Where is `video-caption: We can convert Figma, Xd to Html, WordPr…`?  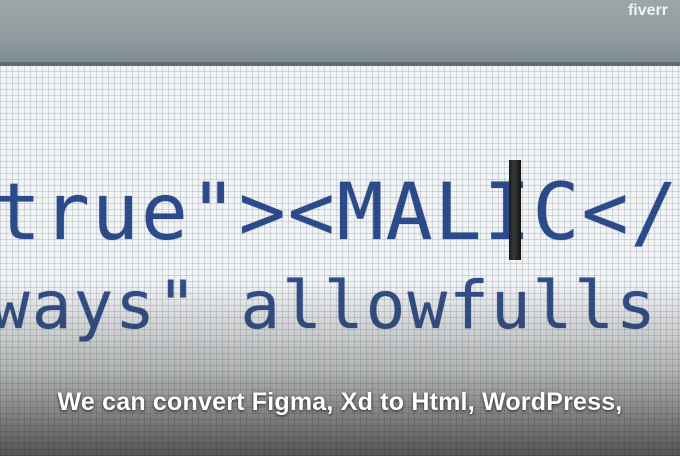
video-caption: We can convert Figma, Xd to Html, WordPr… is located at coordinates (340, 402).